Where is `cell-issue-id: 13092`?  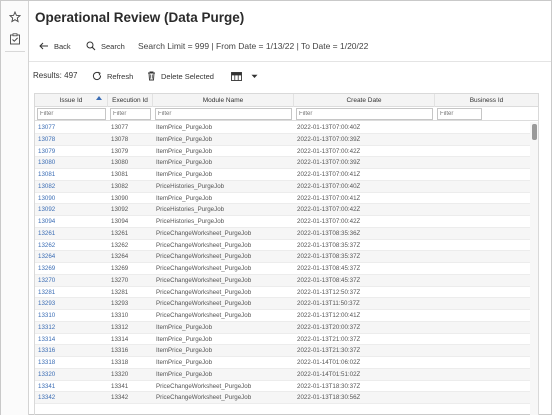
cell-issue-id: 13092 is located at coordinates (46, 209).